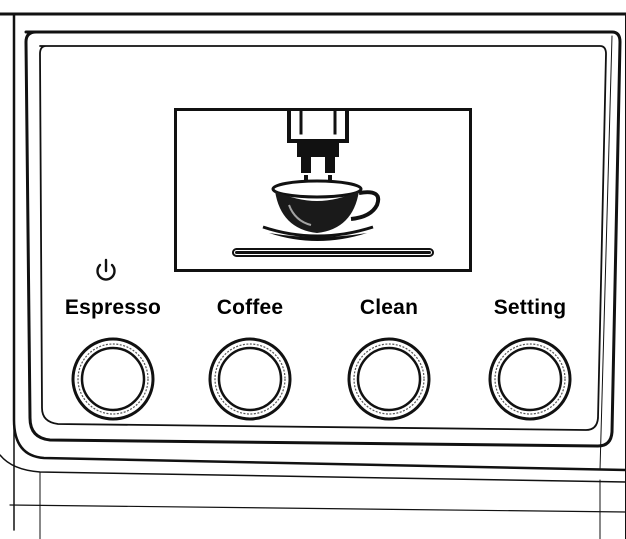 This screenshot has height=539, width=626. I want to click on espresso-label: Espresso, so click(113, 307).